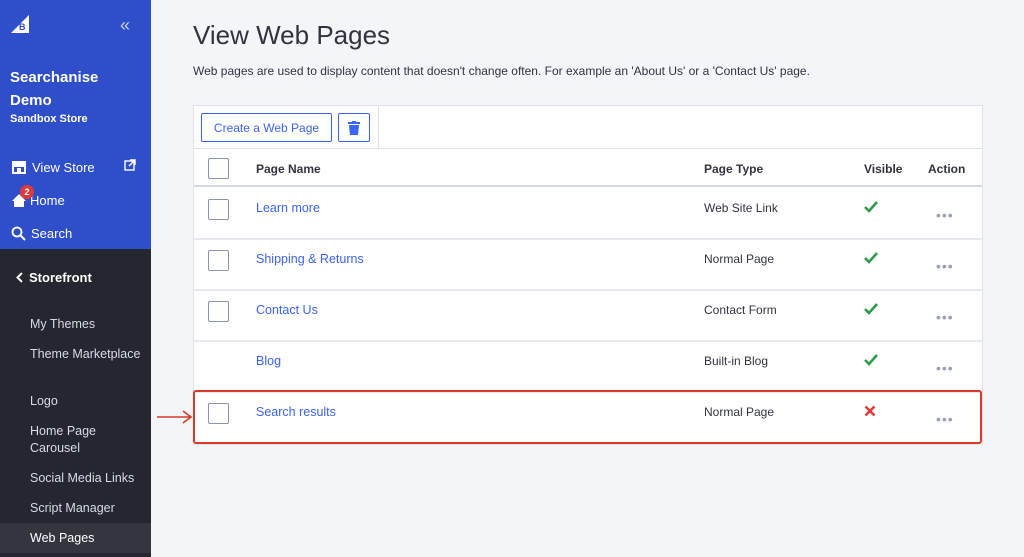 The height and width of the screenshot is (557, 1024). I want to click on collapse-sidebar-icon: «, so click(125, 25).